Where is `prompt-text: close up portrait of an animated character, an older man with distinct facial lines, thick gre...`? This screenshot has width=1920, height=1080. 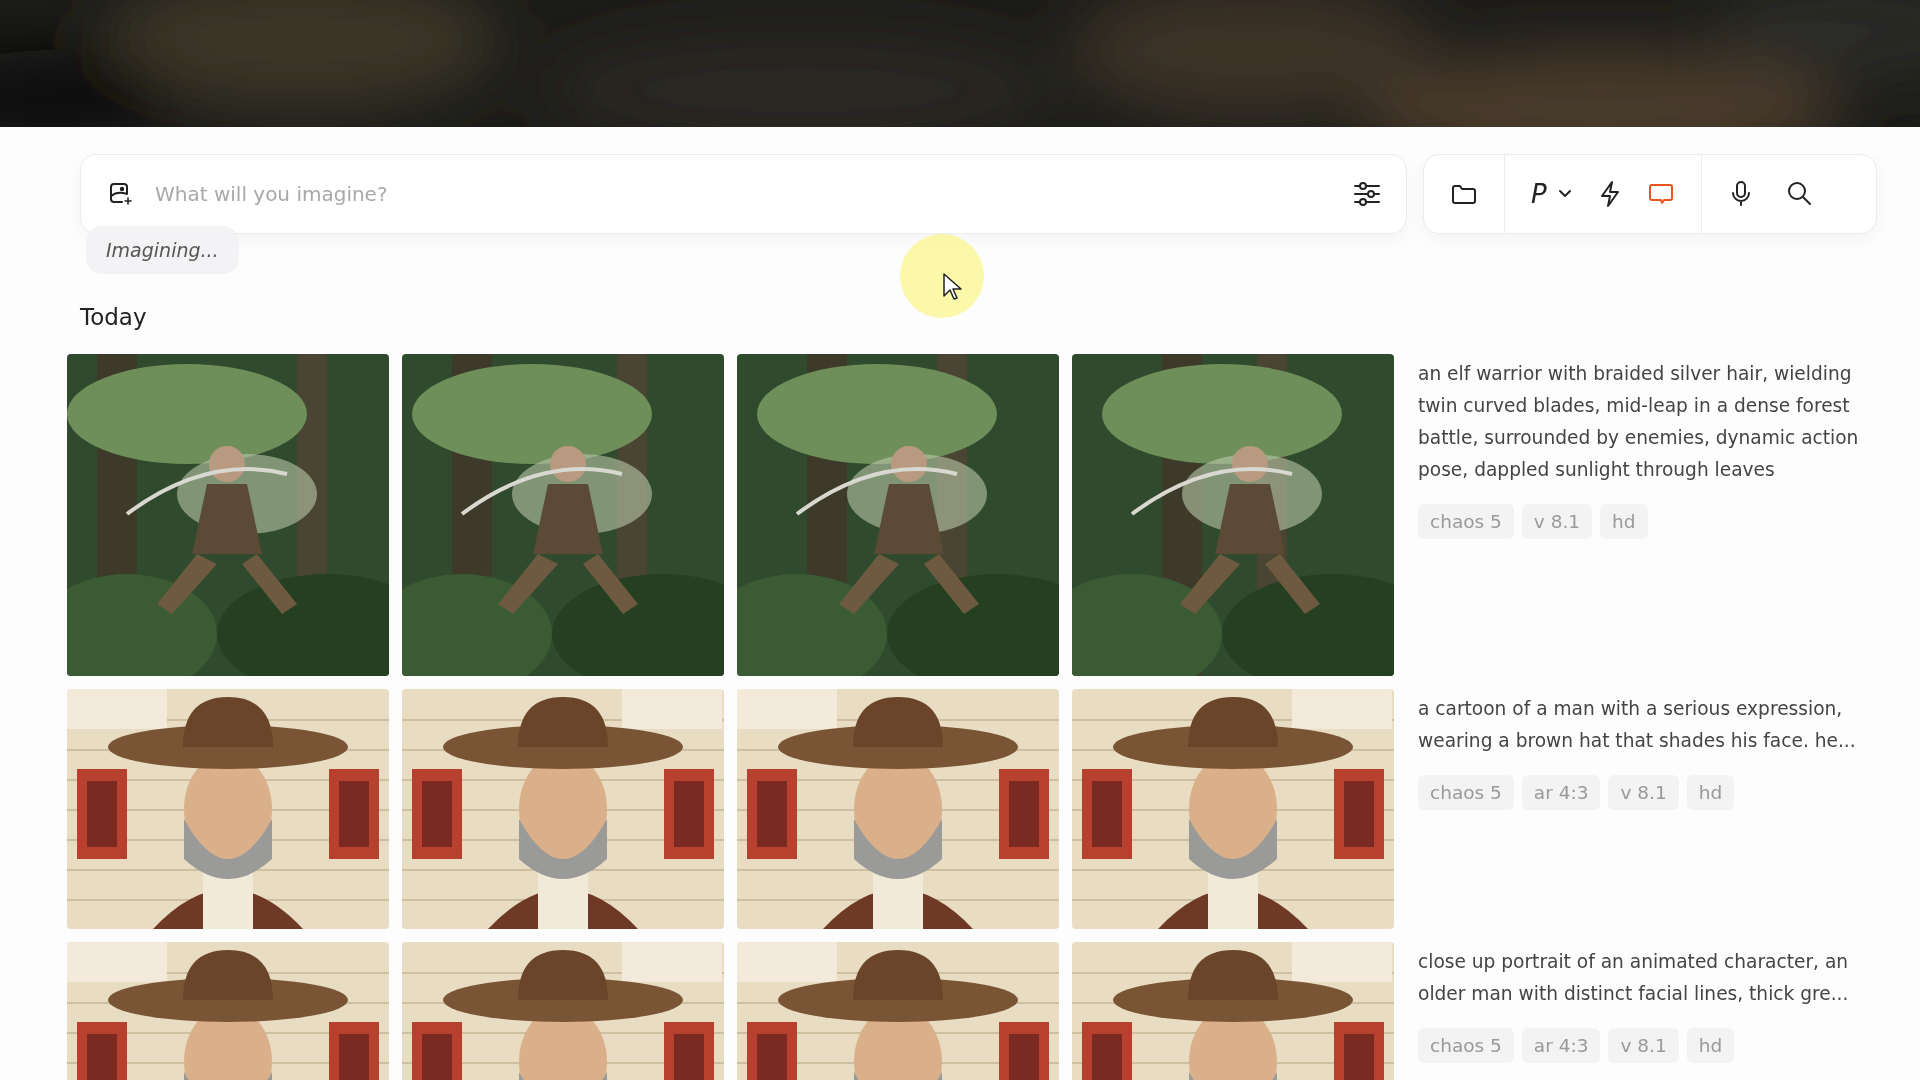
prompt-text: close up portrait of an animated character, an older man with distinct facial lines, thick gre... is located at coordinates (1634, 978).